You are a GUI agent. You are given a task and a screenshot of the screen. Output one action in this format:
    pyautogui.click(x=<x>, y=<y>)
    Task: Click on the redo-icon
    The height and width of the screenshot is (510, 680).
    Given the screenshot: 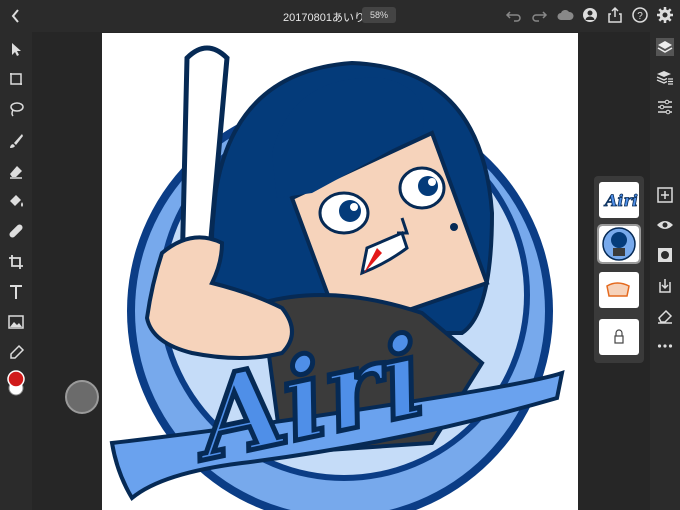 What is the action you would take?
    pyautogui.click(x=539, y=15)
    